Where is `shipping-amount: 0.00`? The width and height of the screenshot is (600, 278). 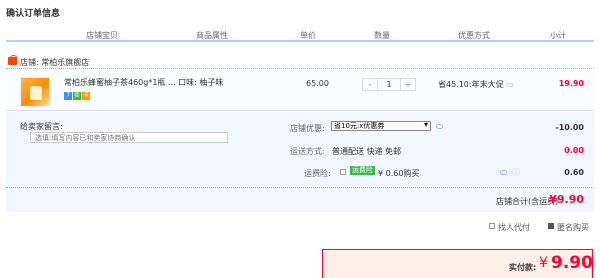
shipping-amount: 0.00 is located at coordinates (574, 150).